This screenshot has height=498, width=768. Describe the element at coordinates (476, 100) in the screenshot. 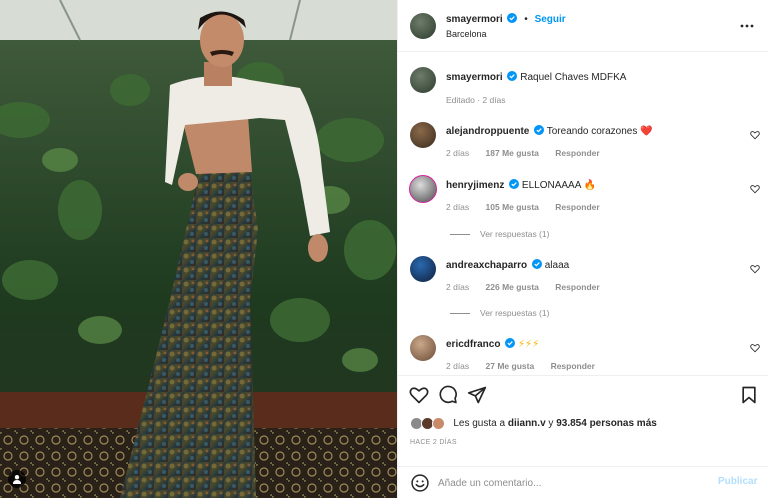

I see `caption-meta: Editado · 2 días` at that location.